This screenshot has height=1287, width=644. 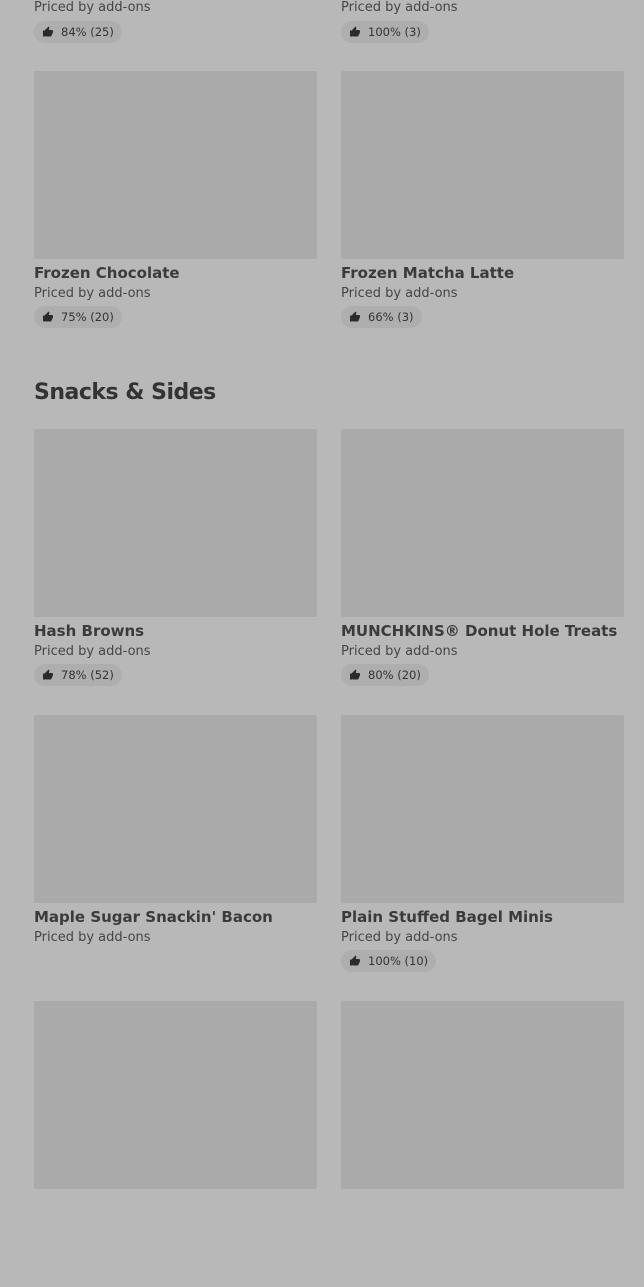 What do you see at coordinates (482, 21) in the screenshot?
I see `menu-item-card-partial: Priced by add-ons 100% (3)` at bounding box center [482, 21].